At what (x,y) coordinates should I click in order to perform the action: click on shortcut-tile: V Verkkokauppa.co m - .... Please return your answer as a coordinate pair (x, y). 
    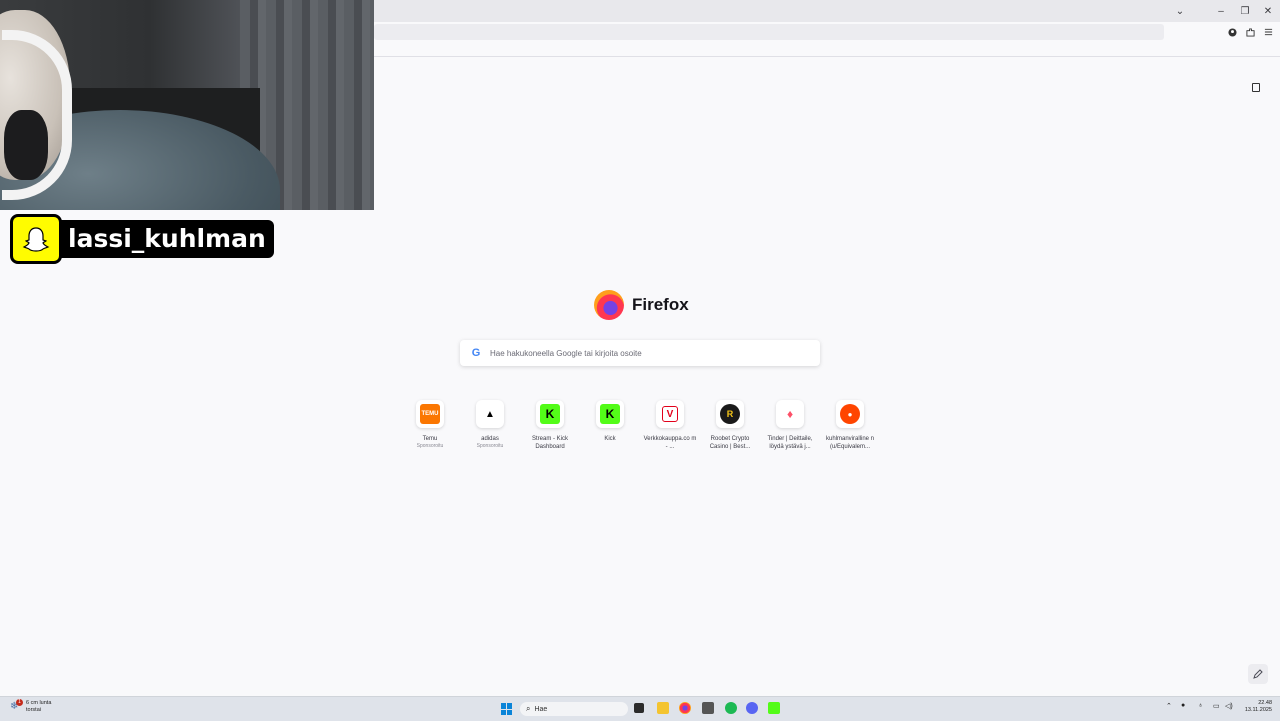
    Looking at the image, I should click on (670, 425).